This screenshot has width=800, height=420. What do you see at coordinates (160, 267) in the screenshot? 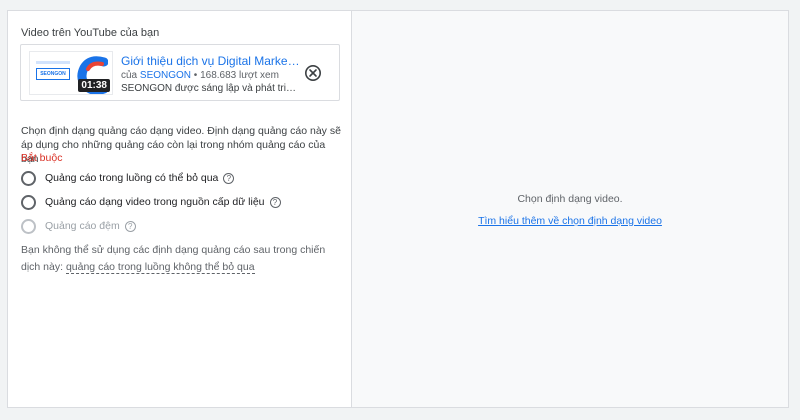
I see `unavailable-format-link: quảng cáo trong luồng không thể bỏ qua` at bounding box center [160, 267].